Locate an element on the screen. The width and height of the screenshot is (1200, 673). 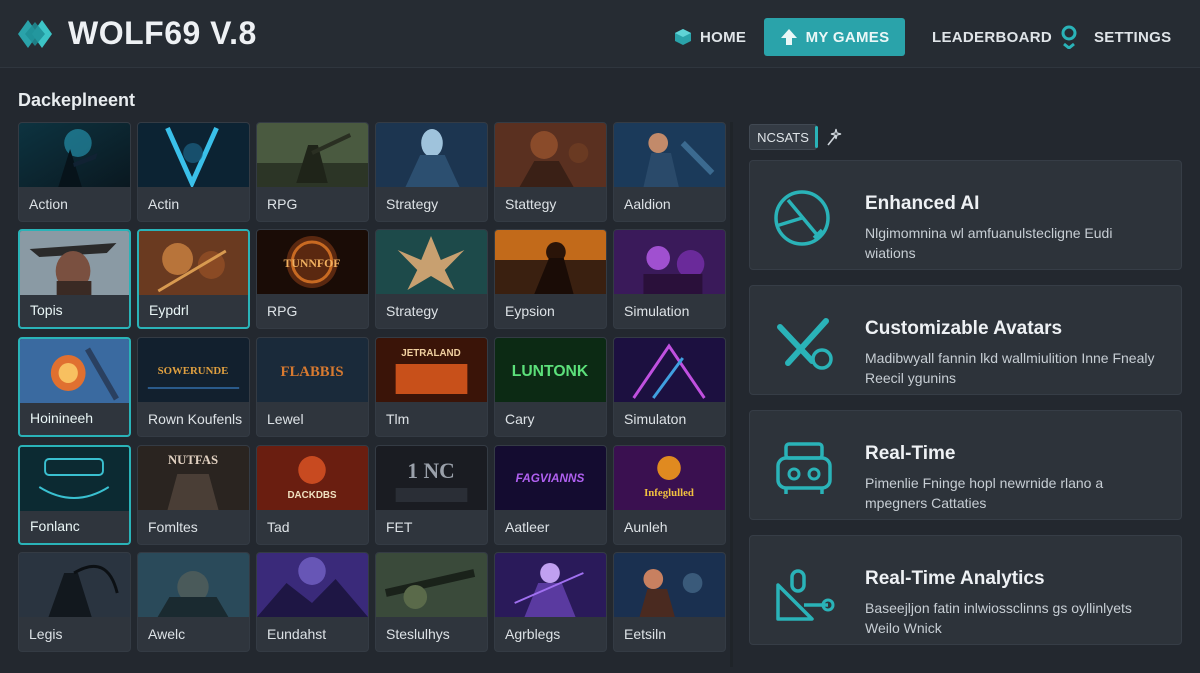
thumbnail-title: SOWERUNDE is located at coordinates (193, 371).